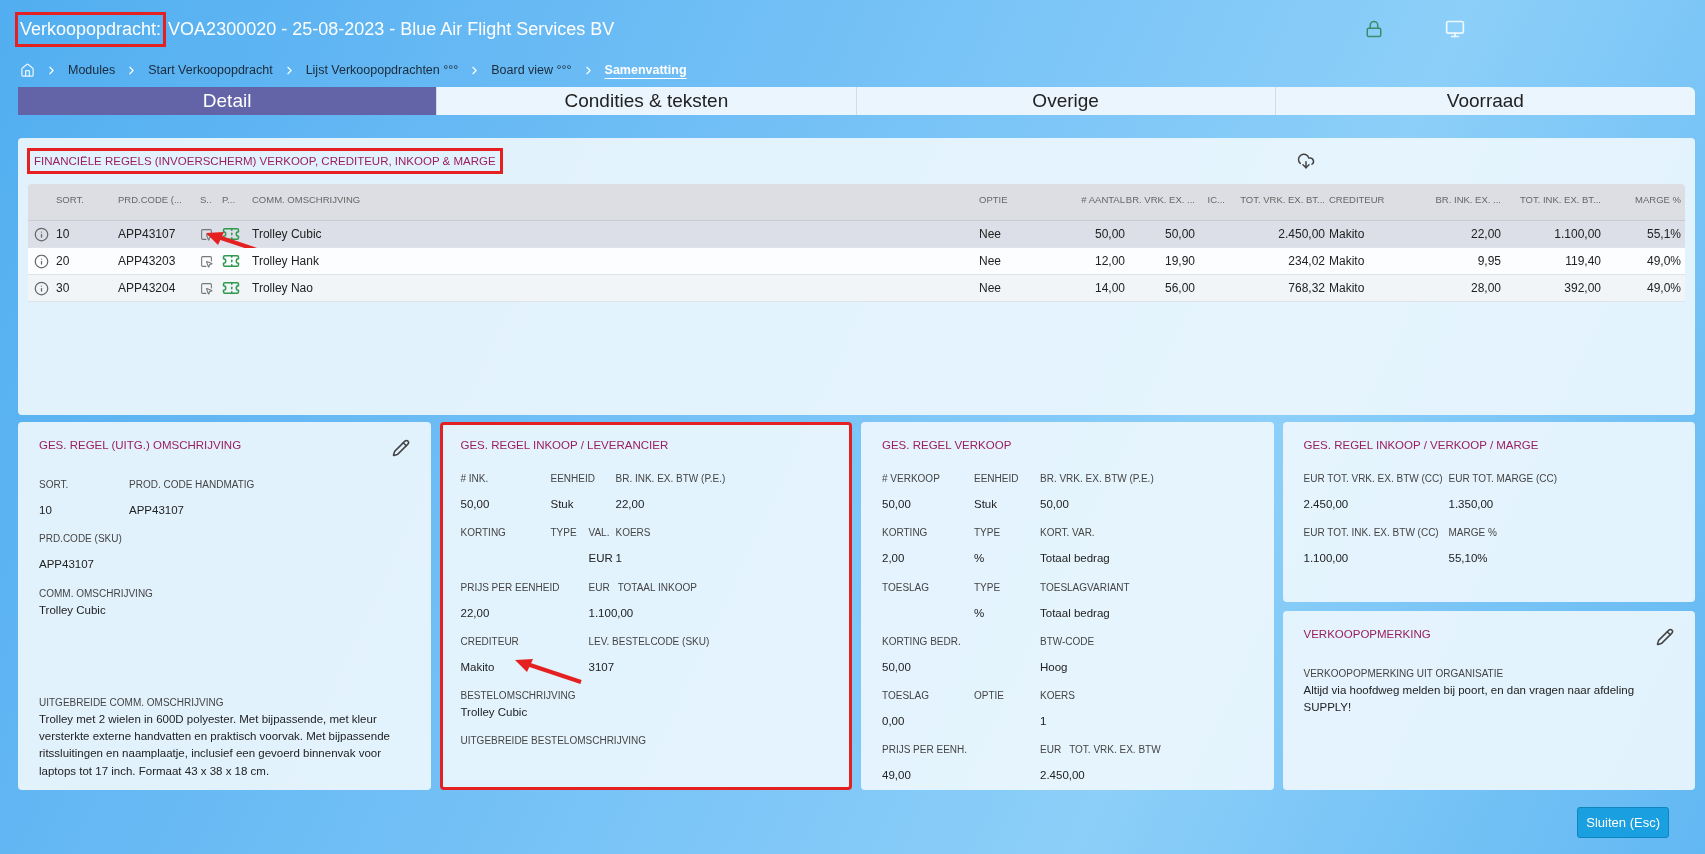  Describe the element at coordinates (92, 70) in the screenshot. I see `breadcrumb-link: Modules` at that location.